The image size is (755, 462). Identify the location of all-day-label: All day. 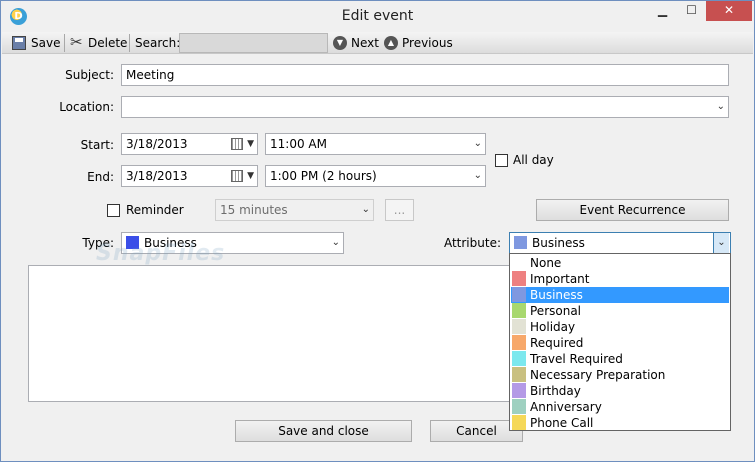
(533, 160).